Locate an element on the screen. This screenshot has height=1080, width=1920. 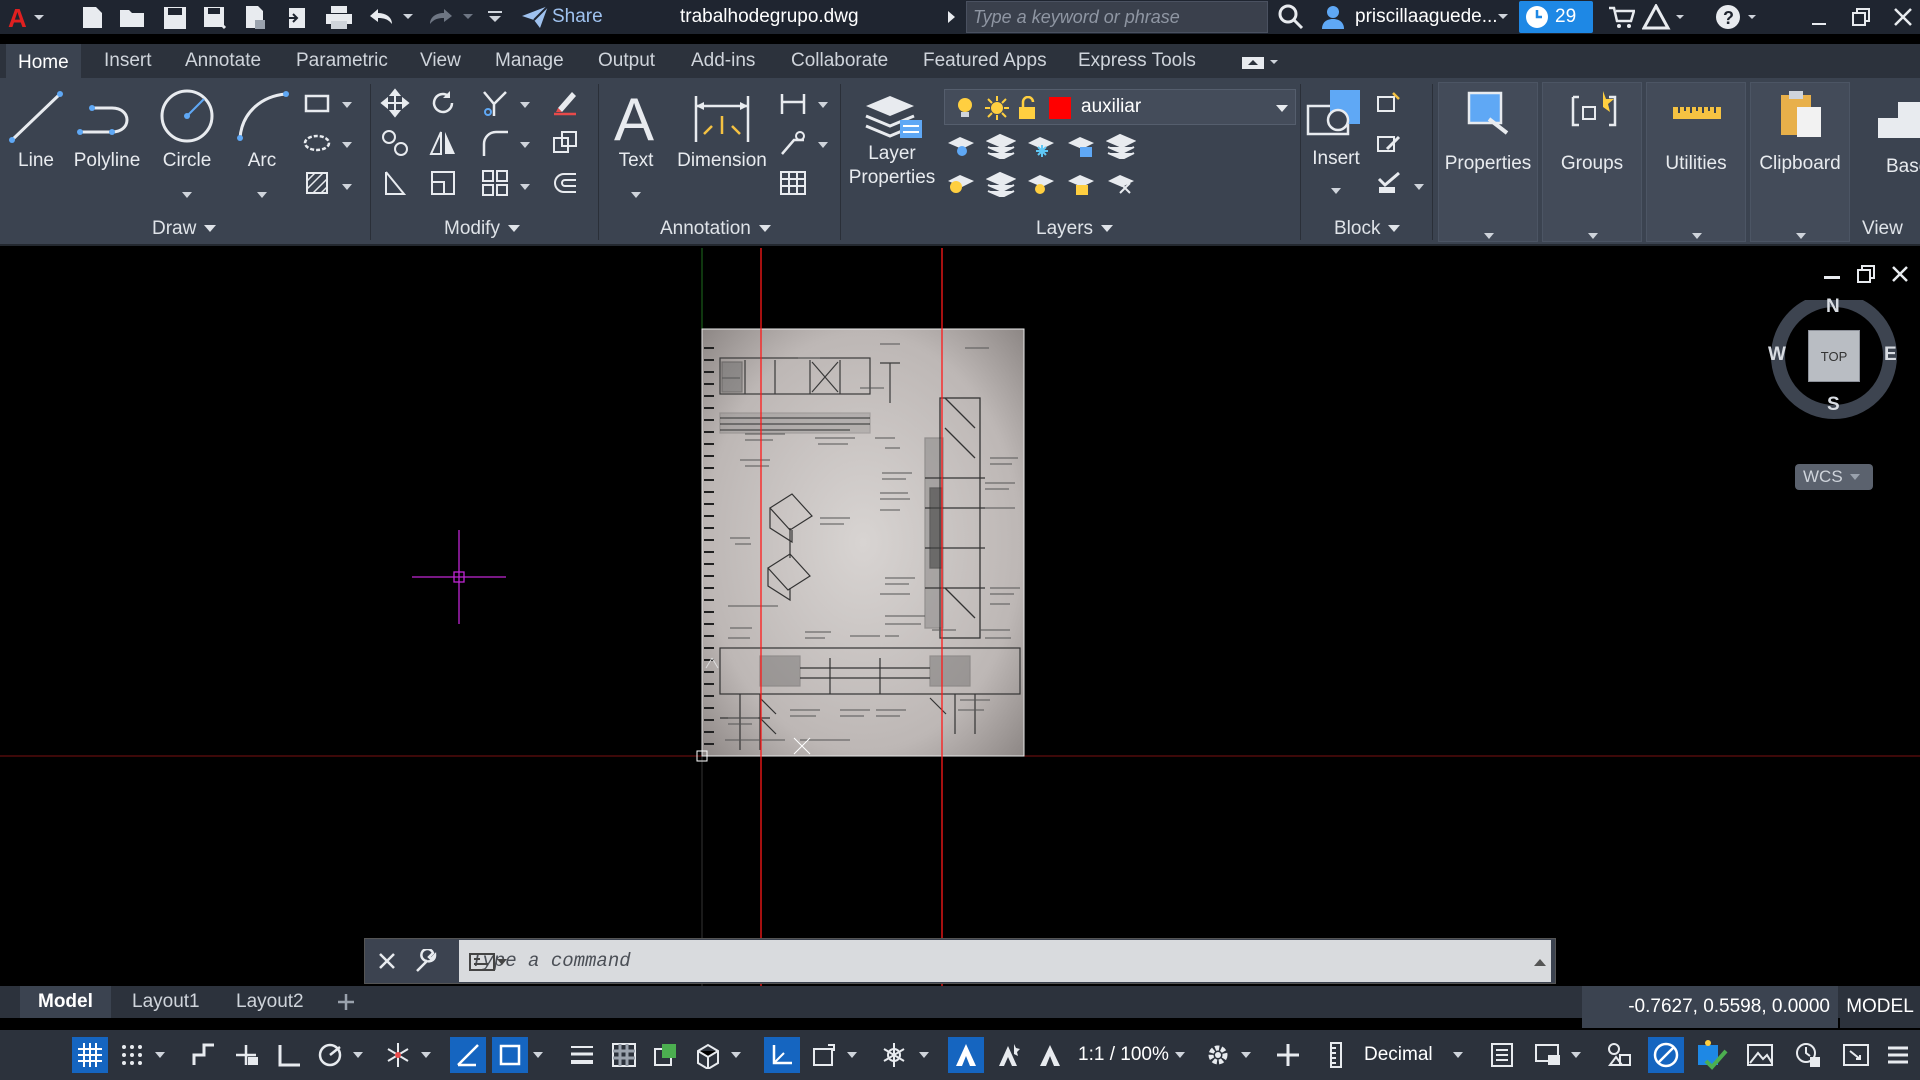
isodraft-icon is located at coordinates (398, 1055).